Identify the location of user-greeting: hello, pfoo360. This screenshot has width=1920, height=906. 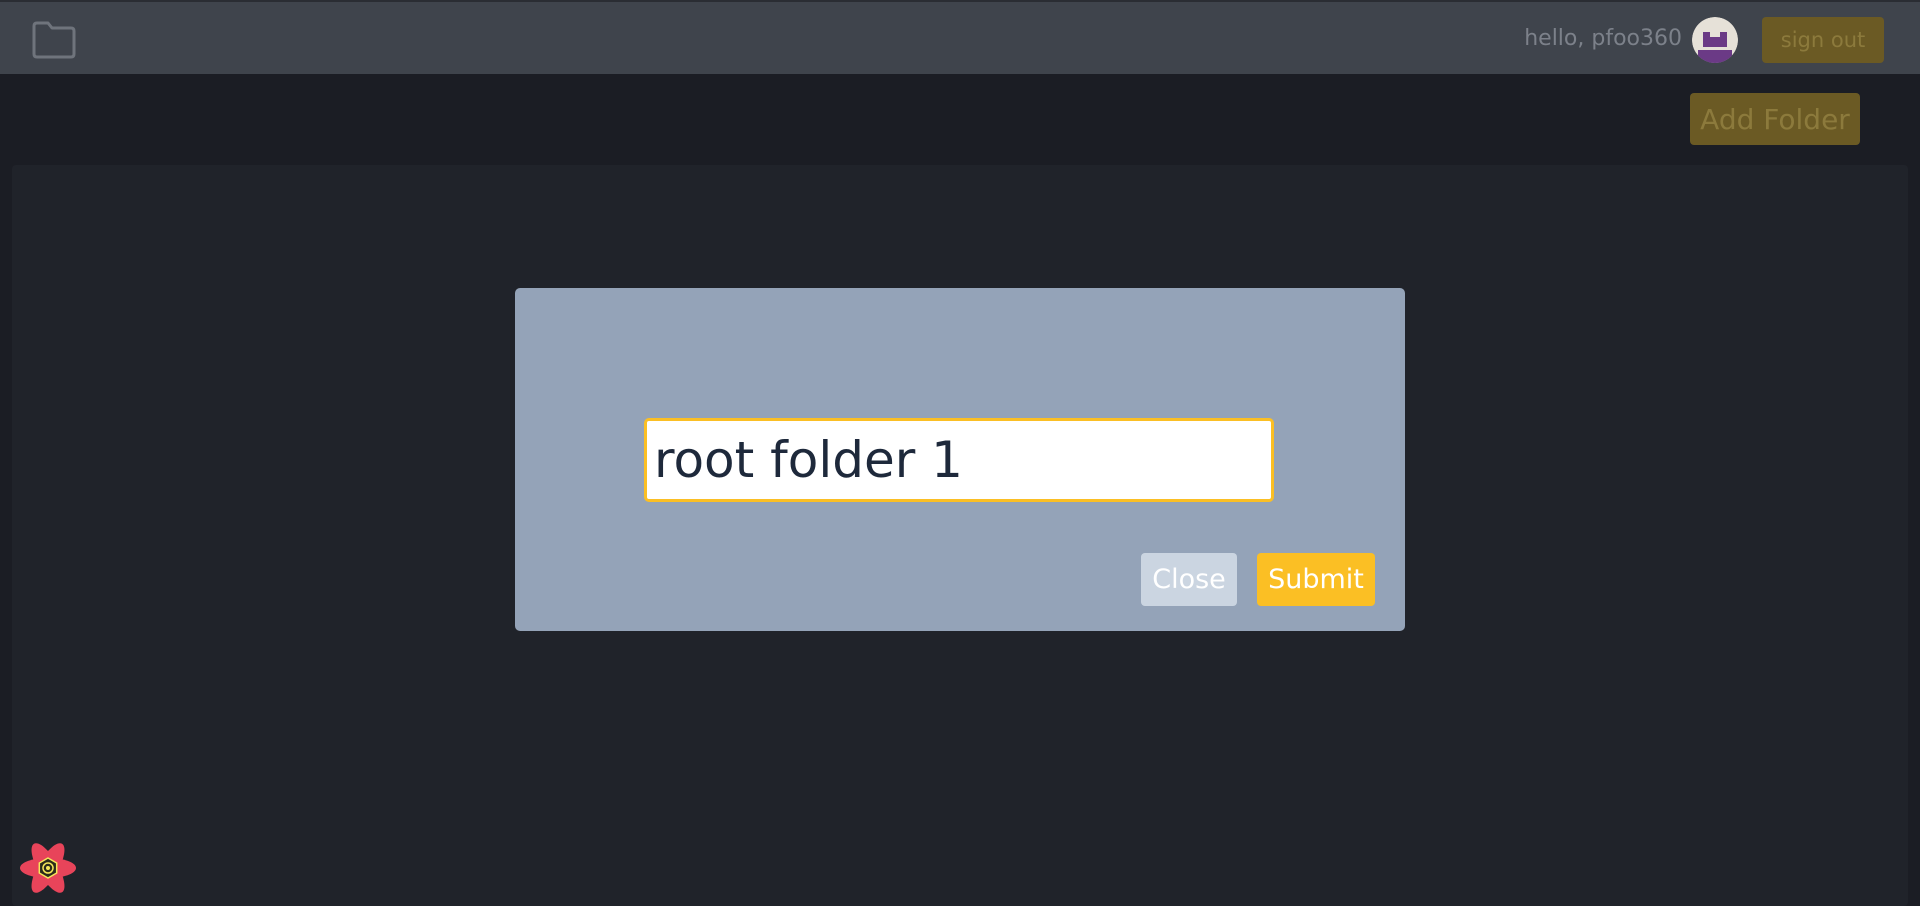
(1603, 38).